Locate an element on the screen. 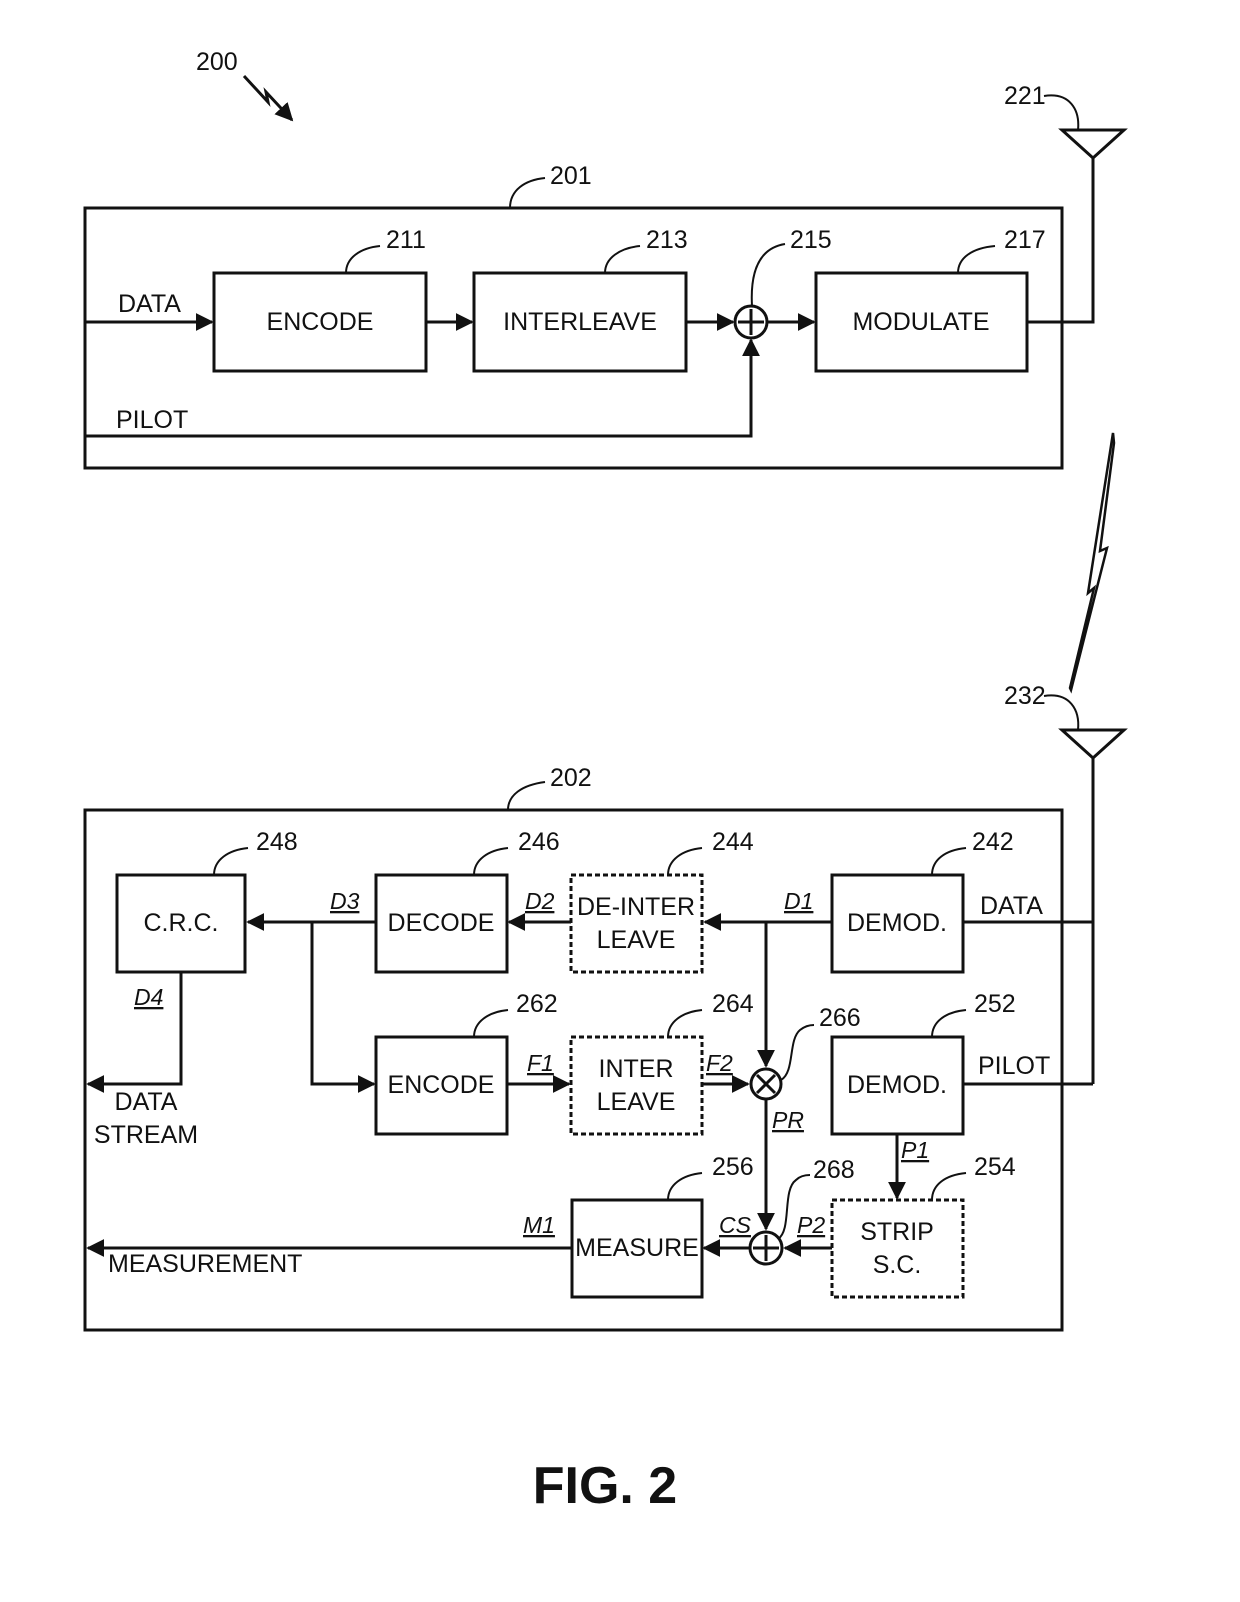 This screenshot has width=1240, height=1602. interleave-label: INTERLEAVE is located at coordinates (580, 322).